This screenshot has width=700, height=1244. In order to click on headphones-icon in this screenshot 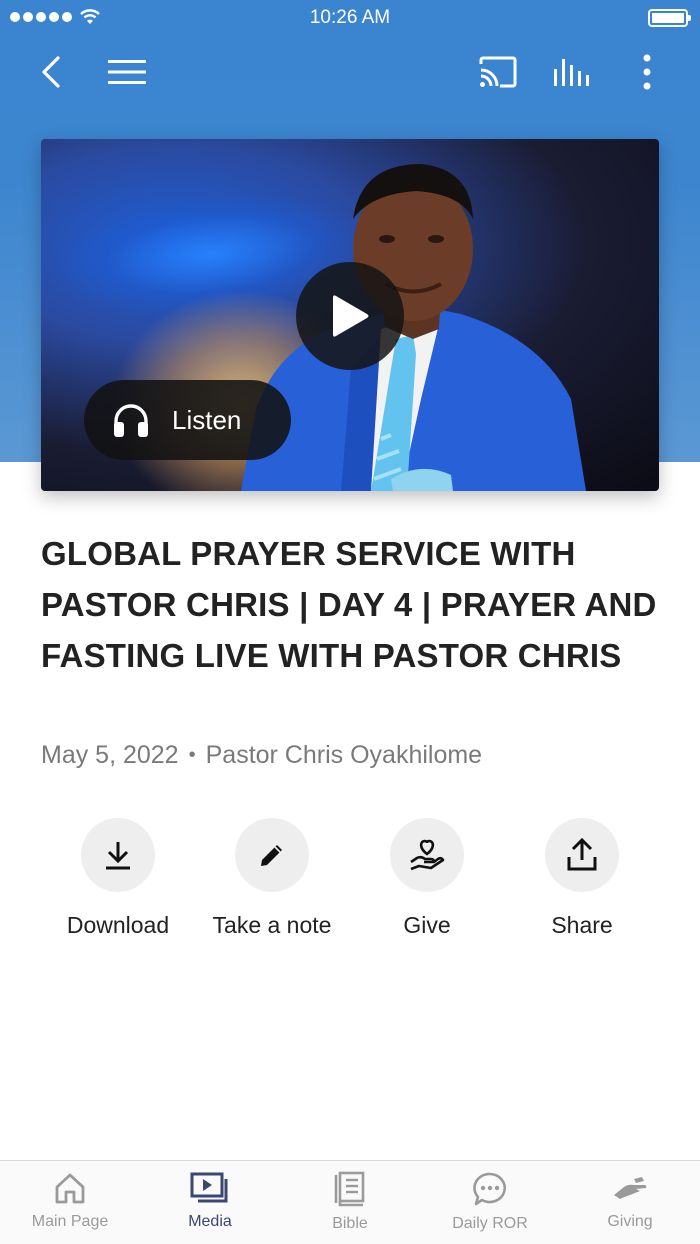, I will do `click(131, 420)`.